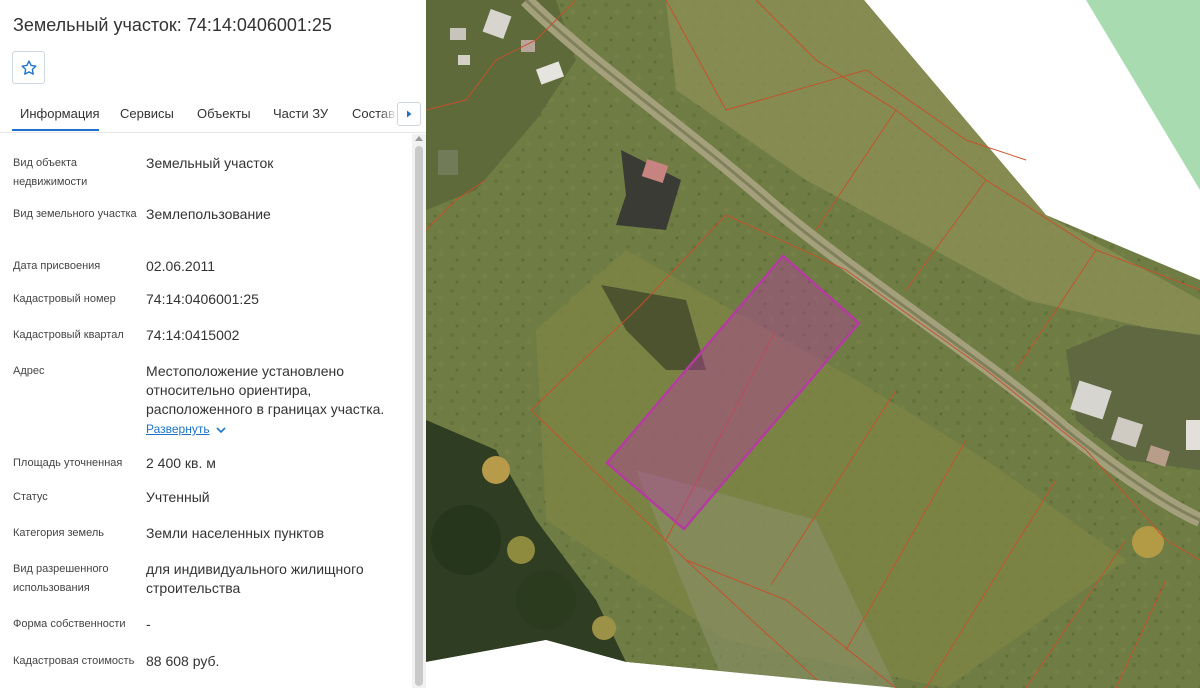 The width and height of the screenshot is (1200, 688). I want to click on panel-title: Земельный участок: 74:14:0406001:25, so click(172, 25).